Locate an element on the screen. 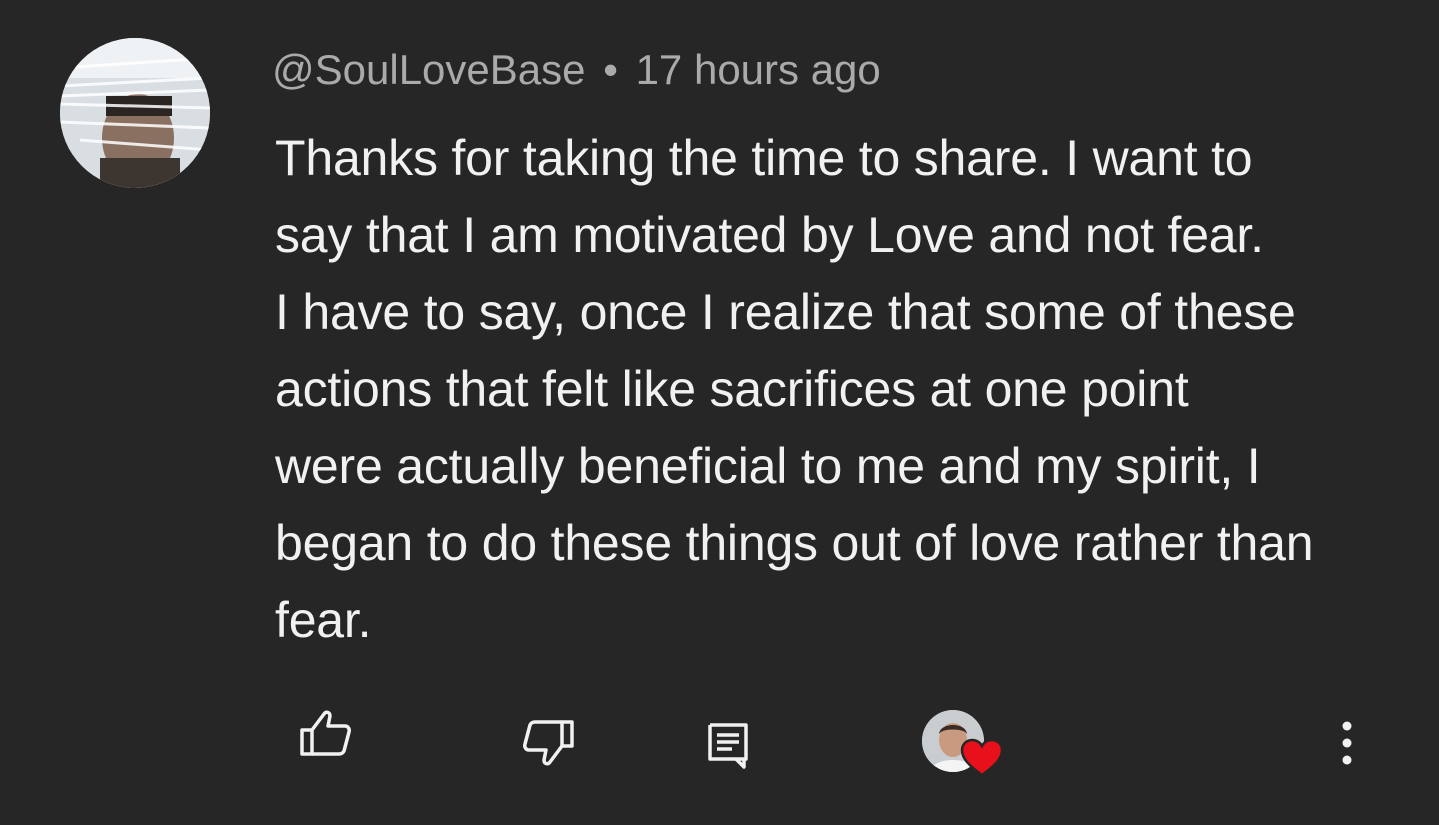 This screenshot has width=1439, height=825. more-vertical-icon is located at coordinates (1347, 743).